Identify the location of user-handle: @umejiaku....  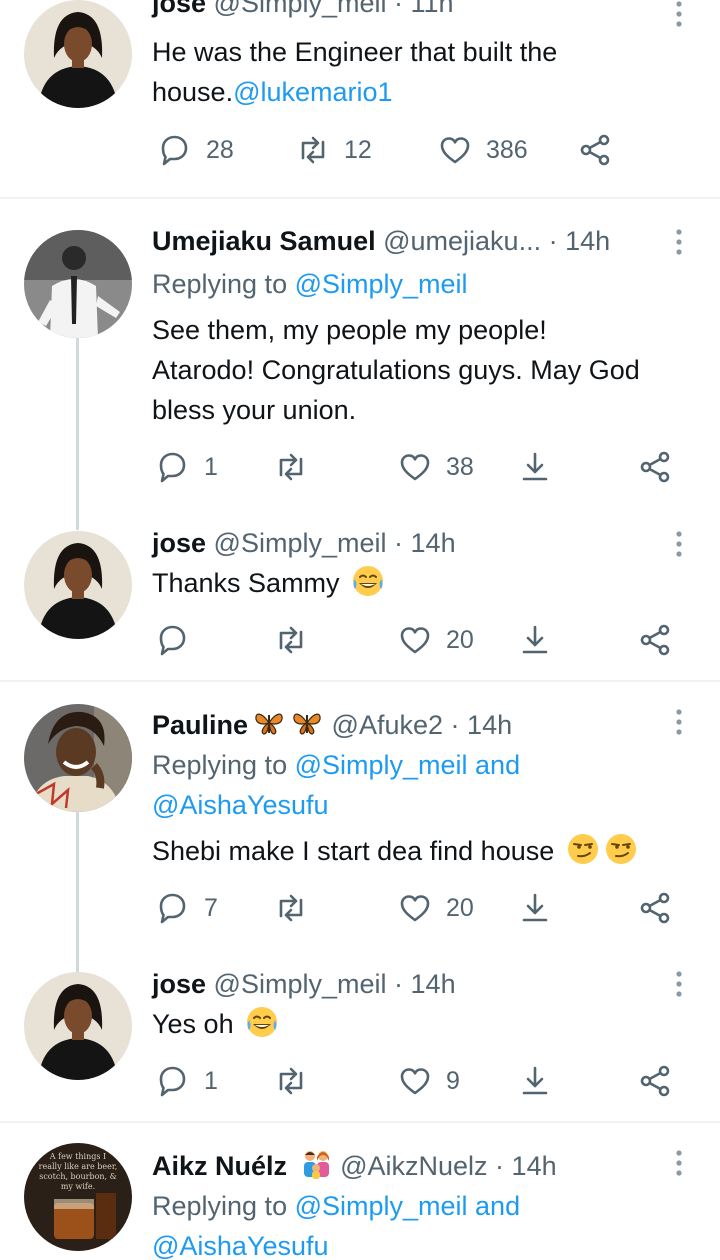
(462, 241).